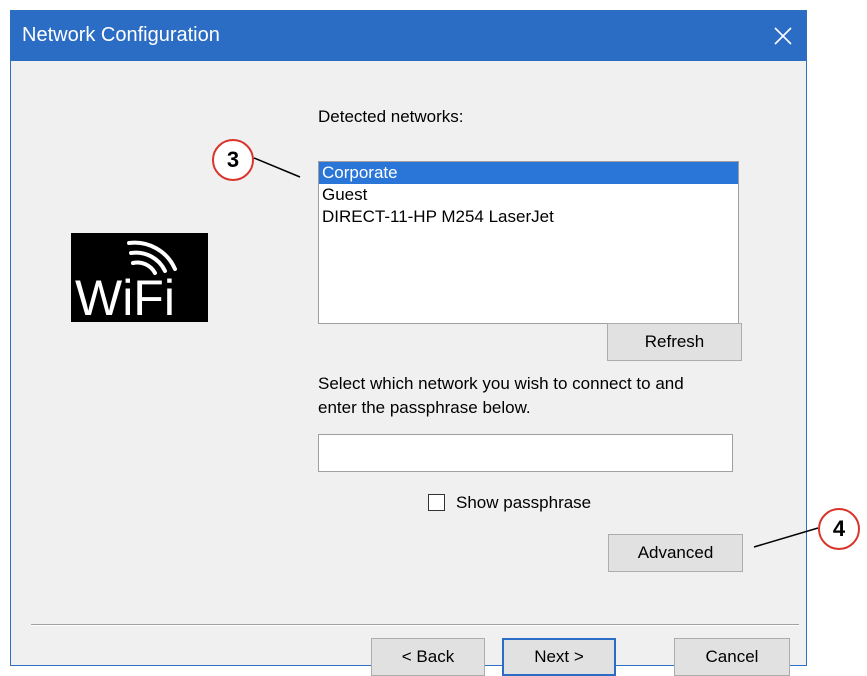 The width and height of the screenshot is (867, 676). I want to click on back-button: < Back, so click(428, 657).